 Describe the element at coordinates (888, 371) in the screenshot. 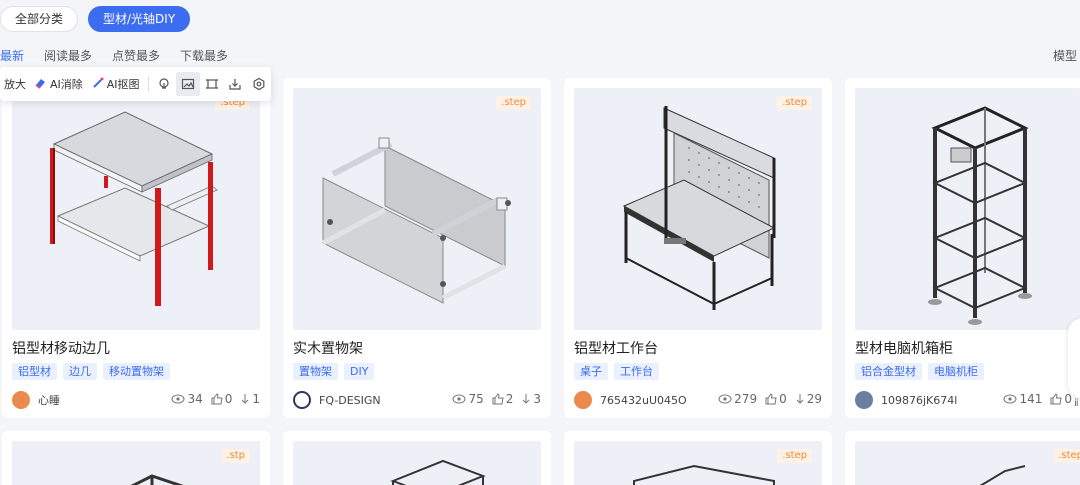

I see `tag: 铝合金型材` at that location.